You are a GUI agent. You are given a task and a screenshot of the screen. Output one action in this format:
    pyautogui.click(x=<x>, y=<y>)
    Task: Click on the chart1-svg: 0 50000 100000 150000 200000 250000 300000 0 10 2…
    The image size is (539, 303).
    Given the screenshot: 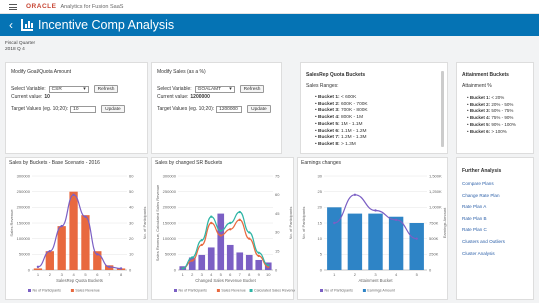 What is the action you would take?
    pyautogui.click(x=78, y=233)
    